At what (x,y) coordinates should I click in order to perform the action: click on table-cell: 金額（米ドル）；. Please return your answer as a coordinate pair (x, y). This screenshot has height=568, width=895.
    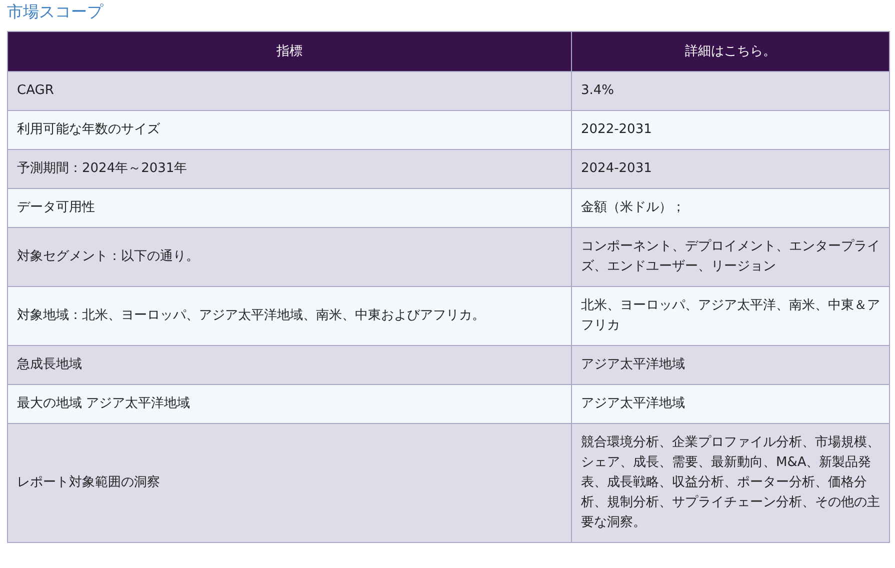
    Looking at the image, I should click on (731, 208).